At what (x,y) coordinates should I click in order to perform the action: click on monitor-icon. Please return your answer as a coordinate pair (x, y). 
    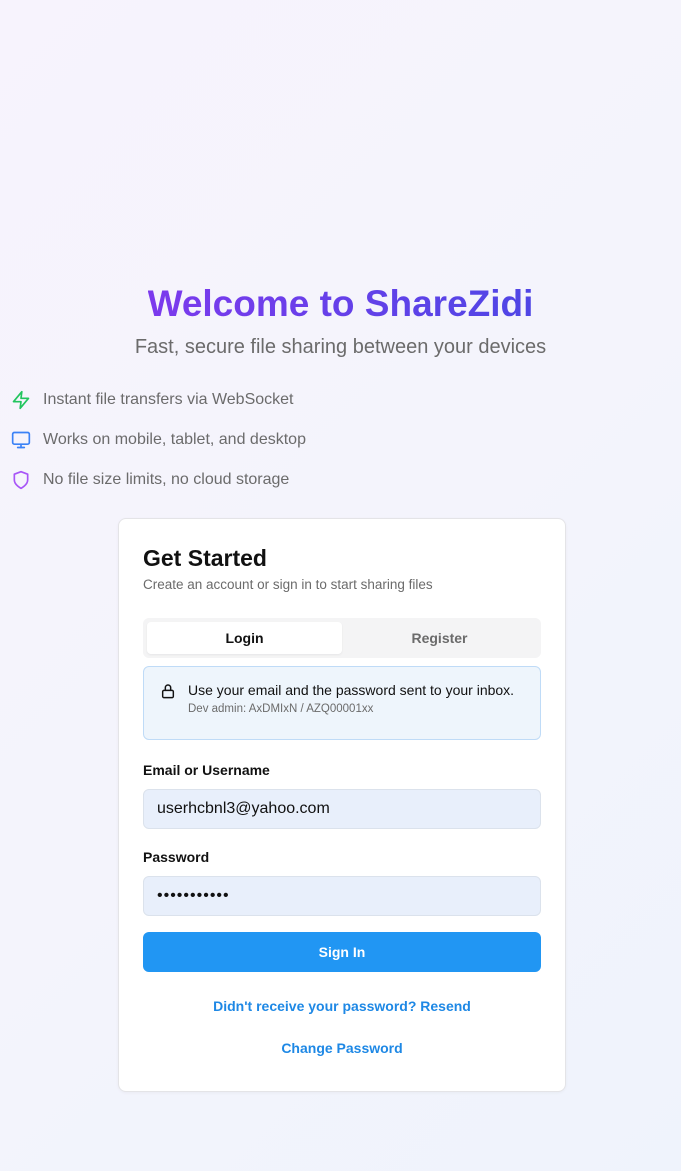
    Looking at the image, I should click on (21, 440).